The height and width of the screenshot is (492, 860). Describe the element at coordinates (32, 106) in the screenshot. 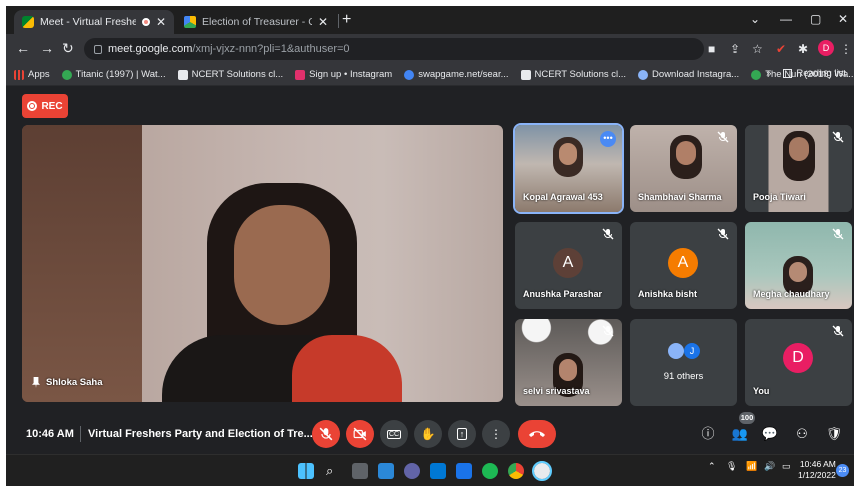

I see `record-icon` at that location.